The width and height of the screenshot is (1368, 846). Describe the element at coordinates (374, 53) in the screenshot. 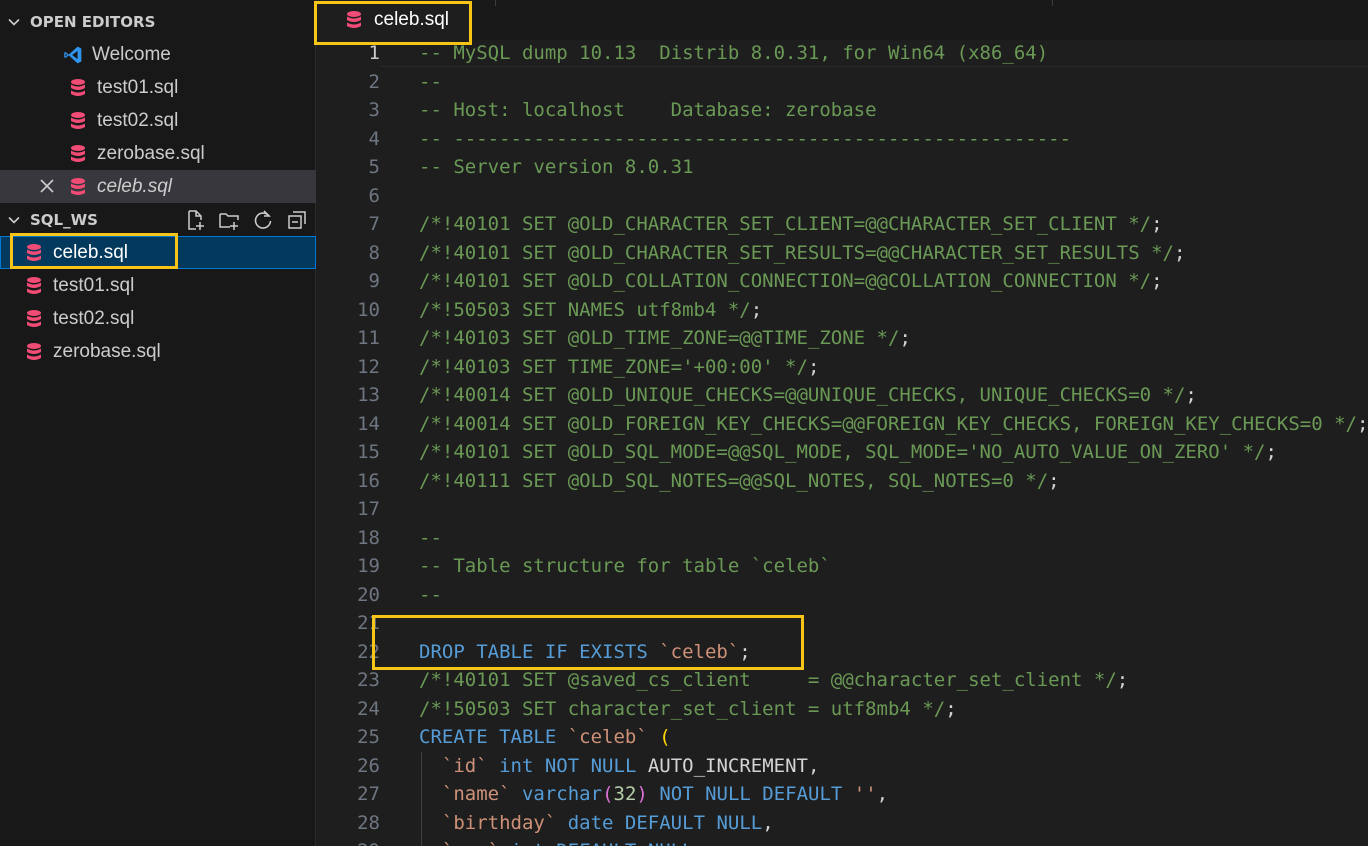

I see `line-number: 1` at that location.